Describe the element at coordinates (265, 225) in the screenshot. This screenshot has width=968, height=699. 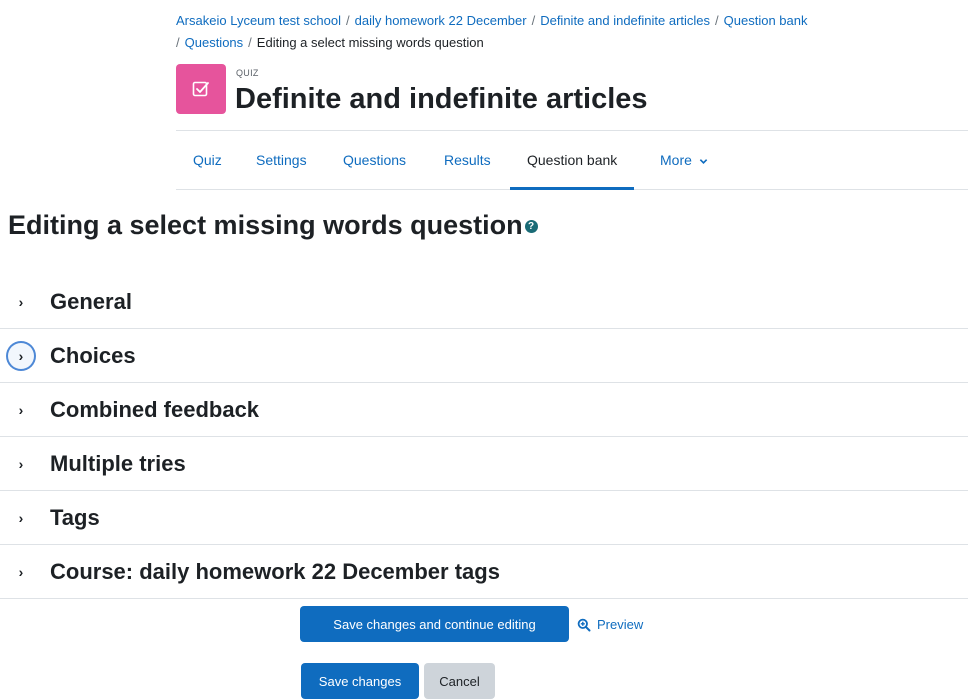
I see `section-heading-text: Editing a select missing words question` at that location.